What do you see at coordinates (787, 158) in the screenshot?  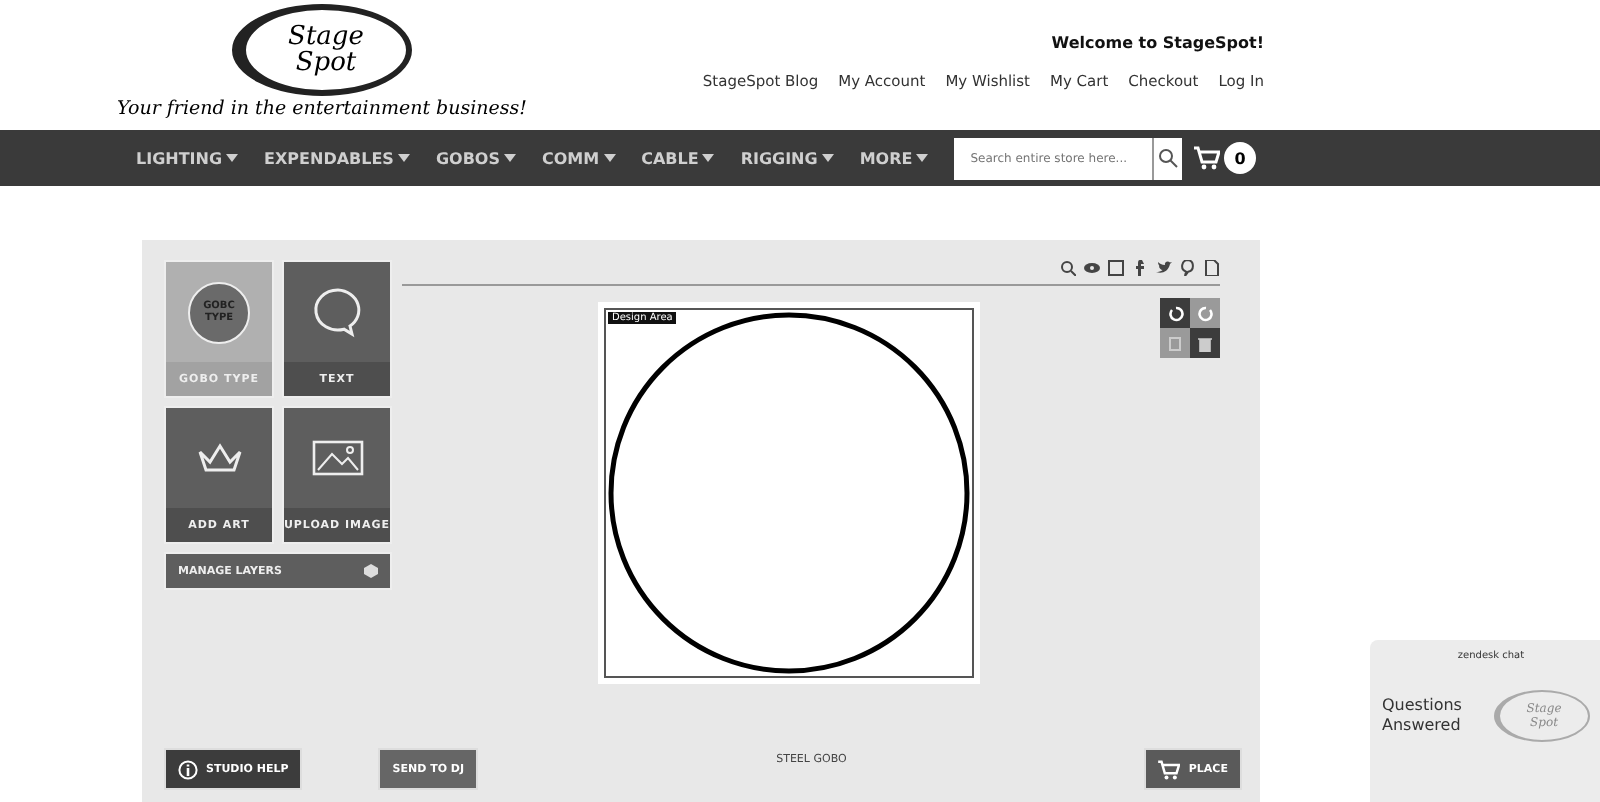 I see `nav-item: RIGGING` at bounding box center [787, 158].